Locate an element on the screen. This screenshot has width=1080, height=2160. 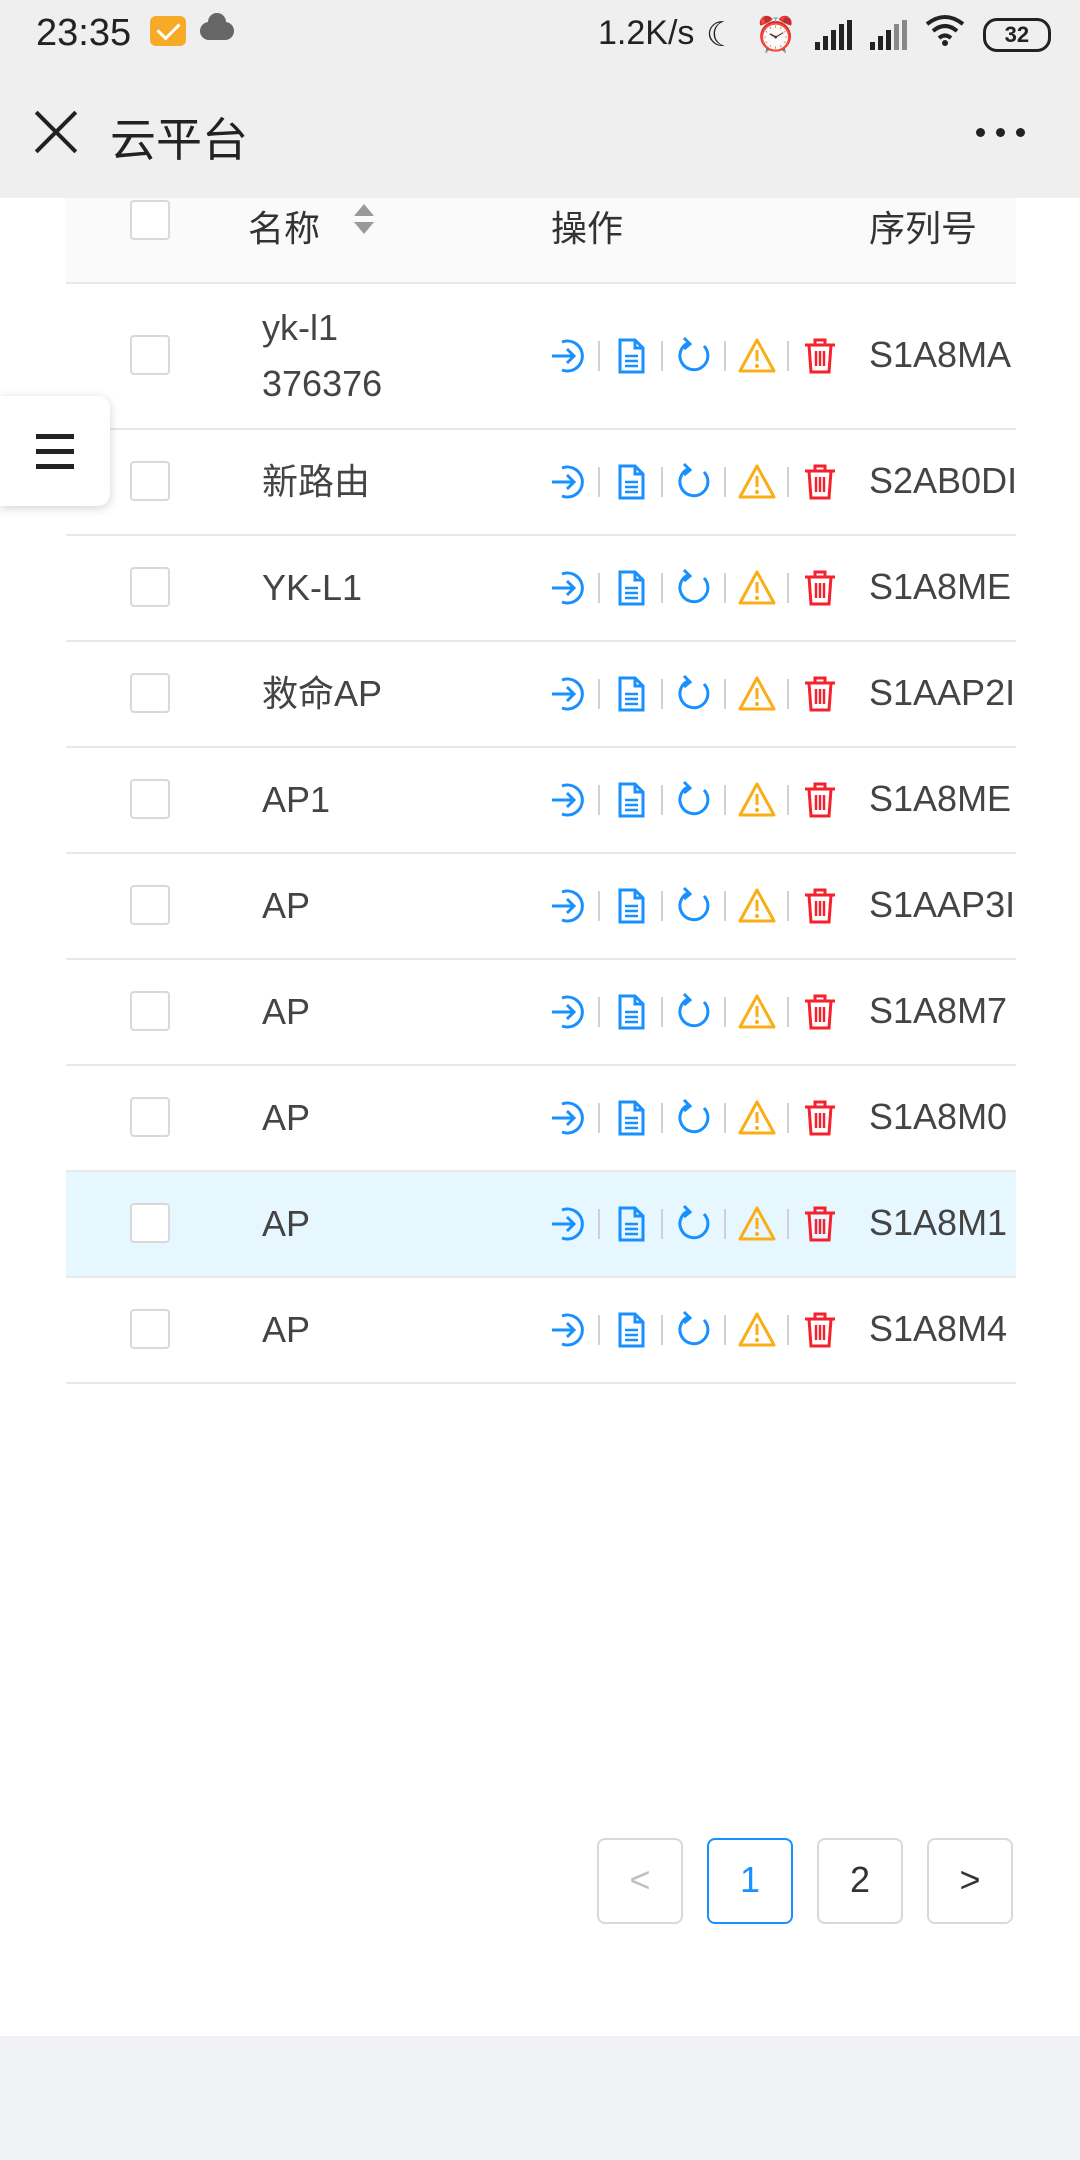
next-page-button: > is located at coordinates (970, 1881).